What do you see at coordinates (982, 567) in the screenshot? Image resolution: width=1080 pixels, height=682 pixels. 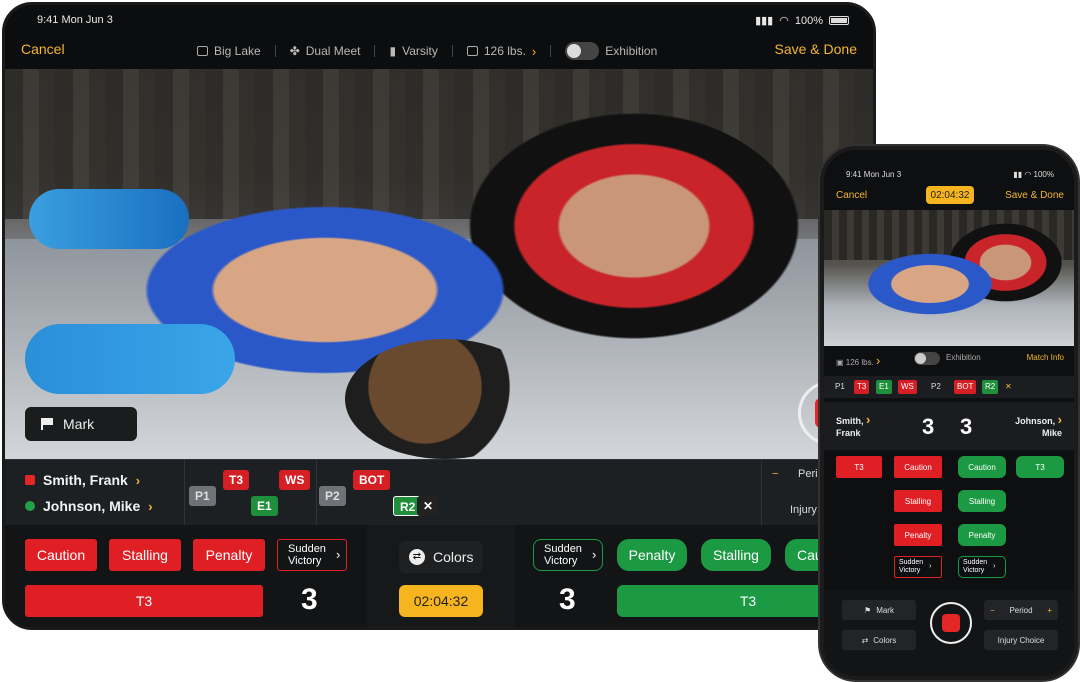 I see `phone-green-sudden-victory-button: Sudden Victory ›` at bounding box center [982, 567].